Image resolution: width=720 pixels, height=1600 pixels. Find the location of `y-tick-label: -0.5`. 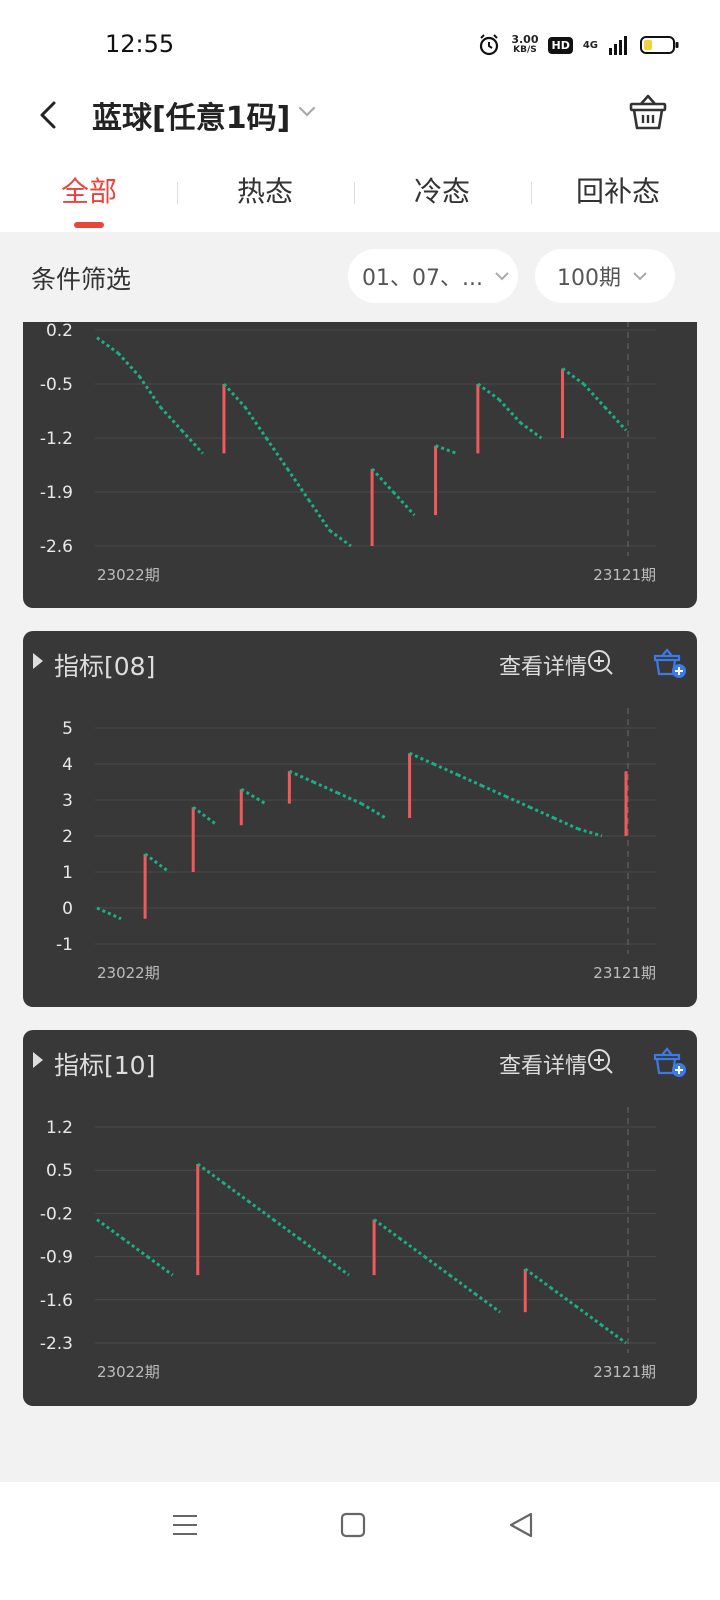

y-tick-label: -0.5 is located at coordinates (56, 385).